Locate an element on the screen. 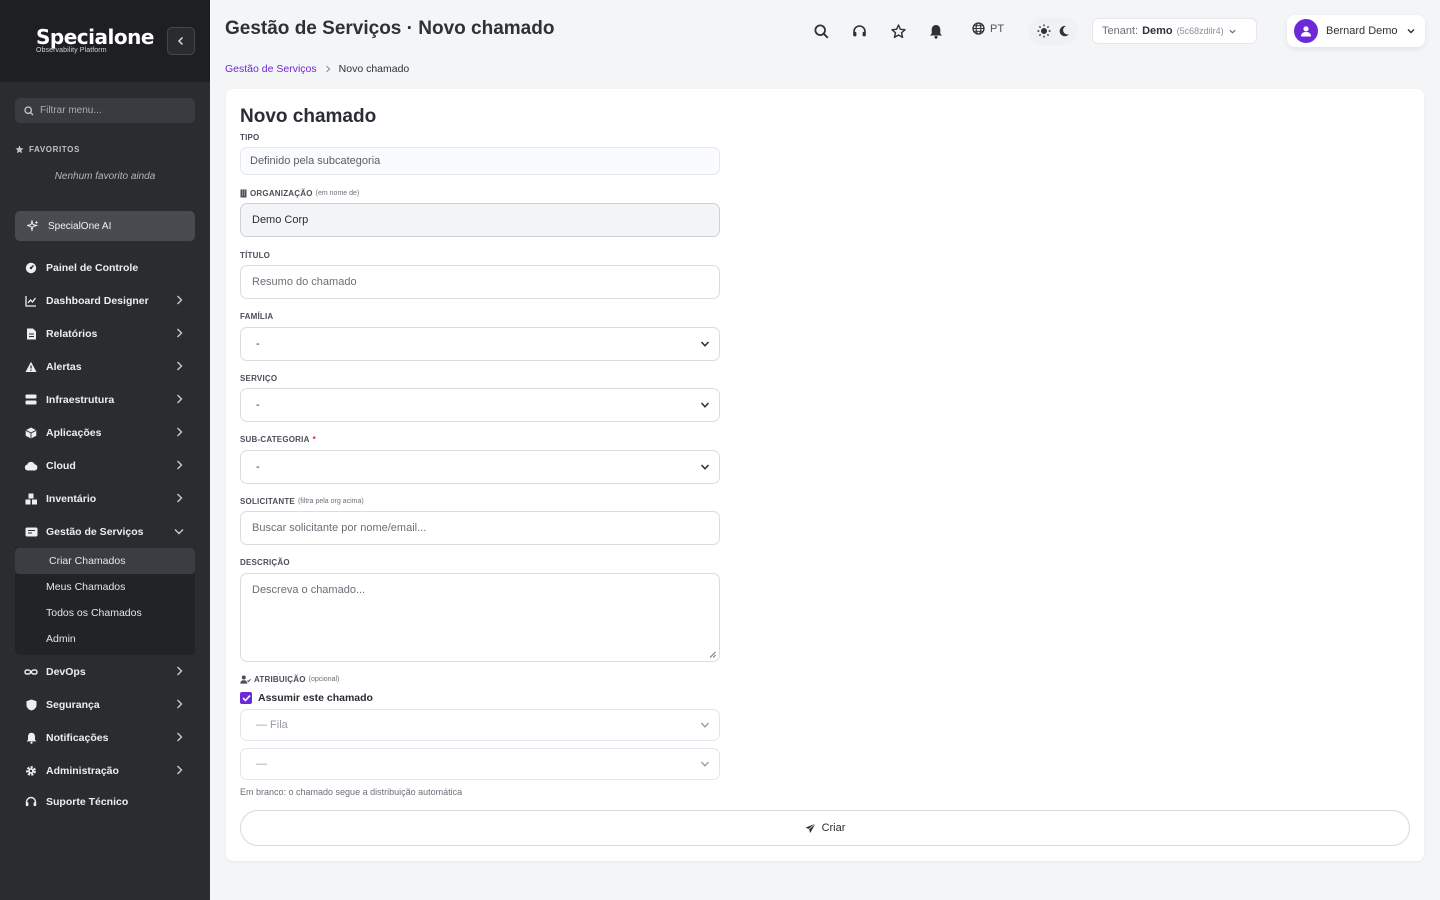 The image size is (1440, 900). familia-label: FAMÍLIA is located at coordinates (256, 316).